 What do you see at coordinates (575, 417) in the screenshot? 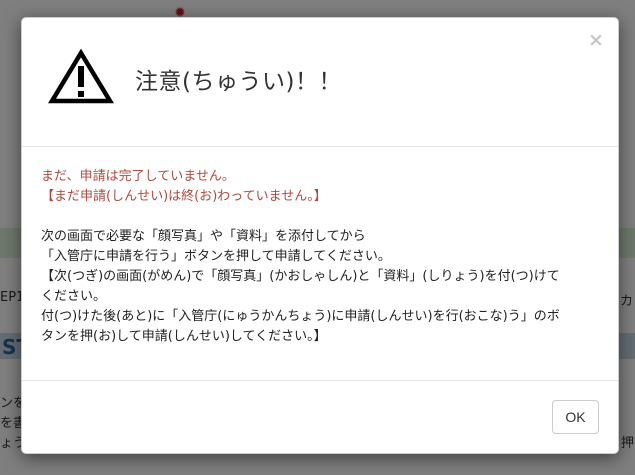
I see `ok-button: OK` at bounding box center [575, 417].